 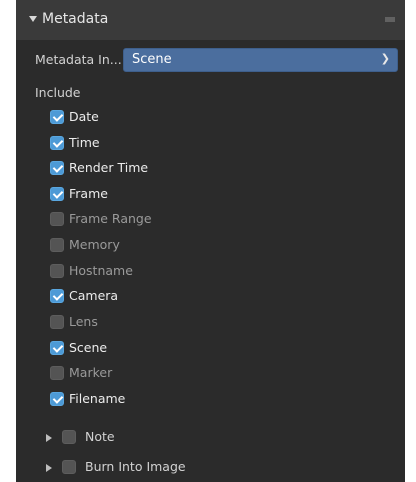 I want to click on checkbox-label: Camera, so click(x=94, y=295).